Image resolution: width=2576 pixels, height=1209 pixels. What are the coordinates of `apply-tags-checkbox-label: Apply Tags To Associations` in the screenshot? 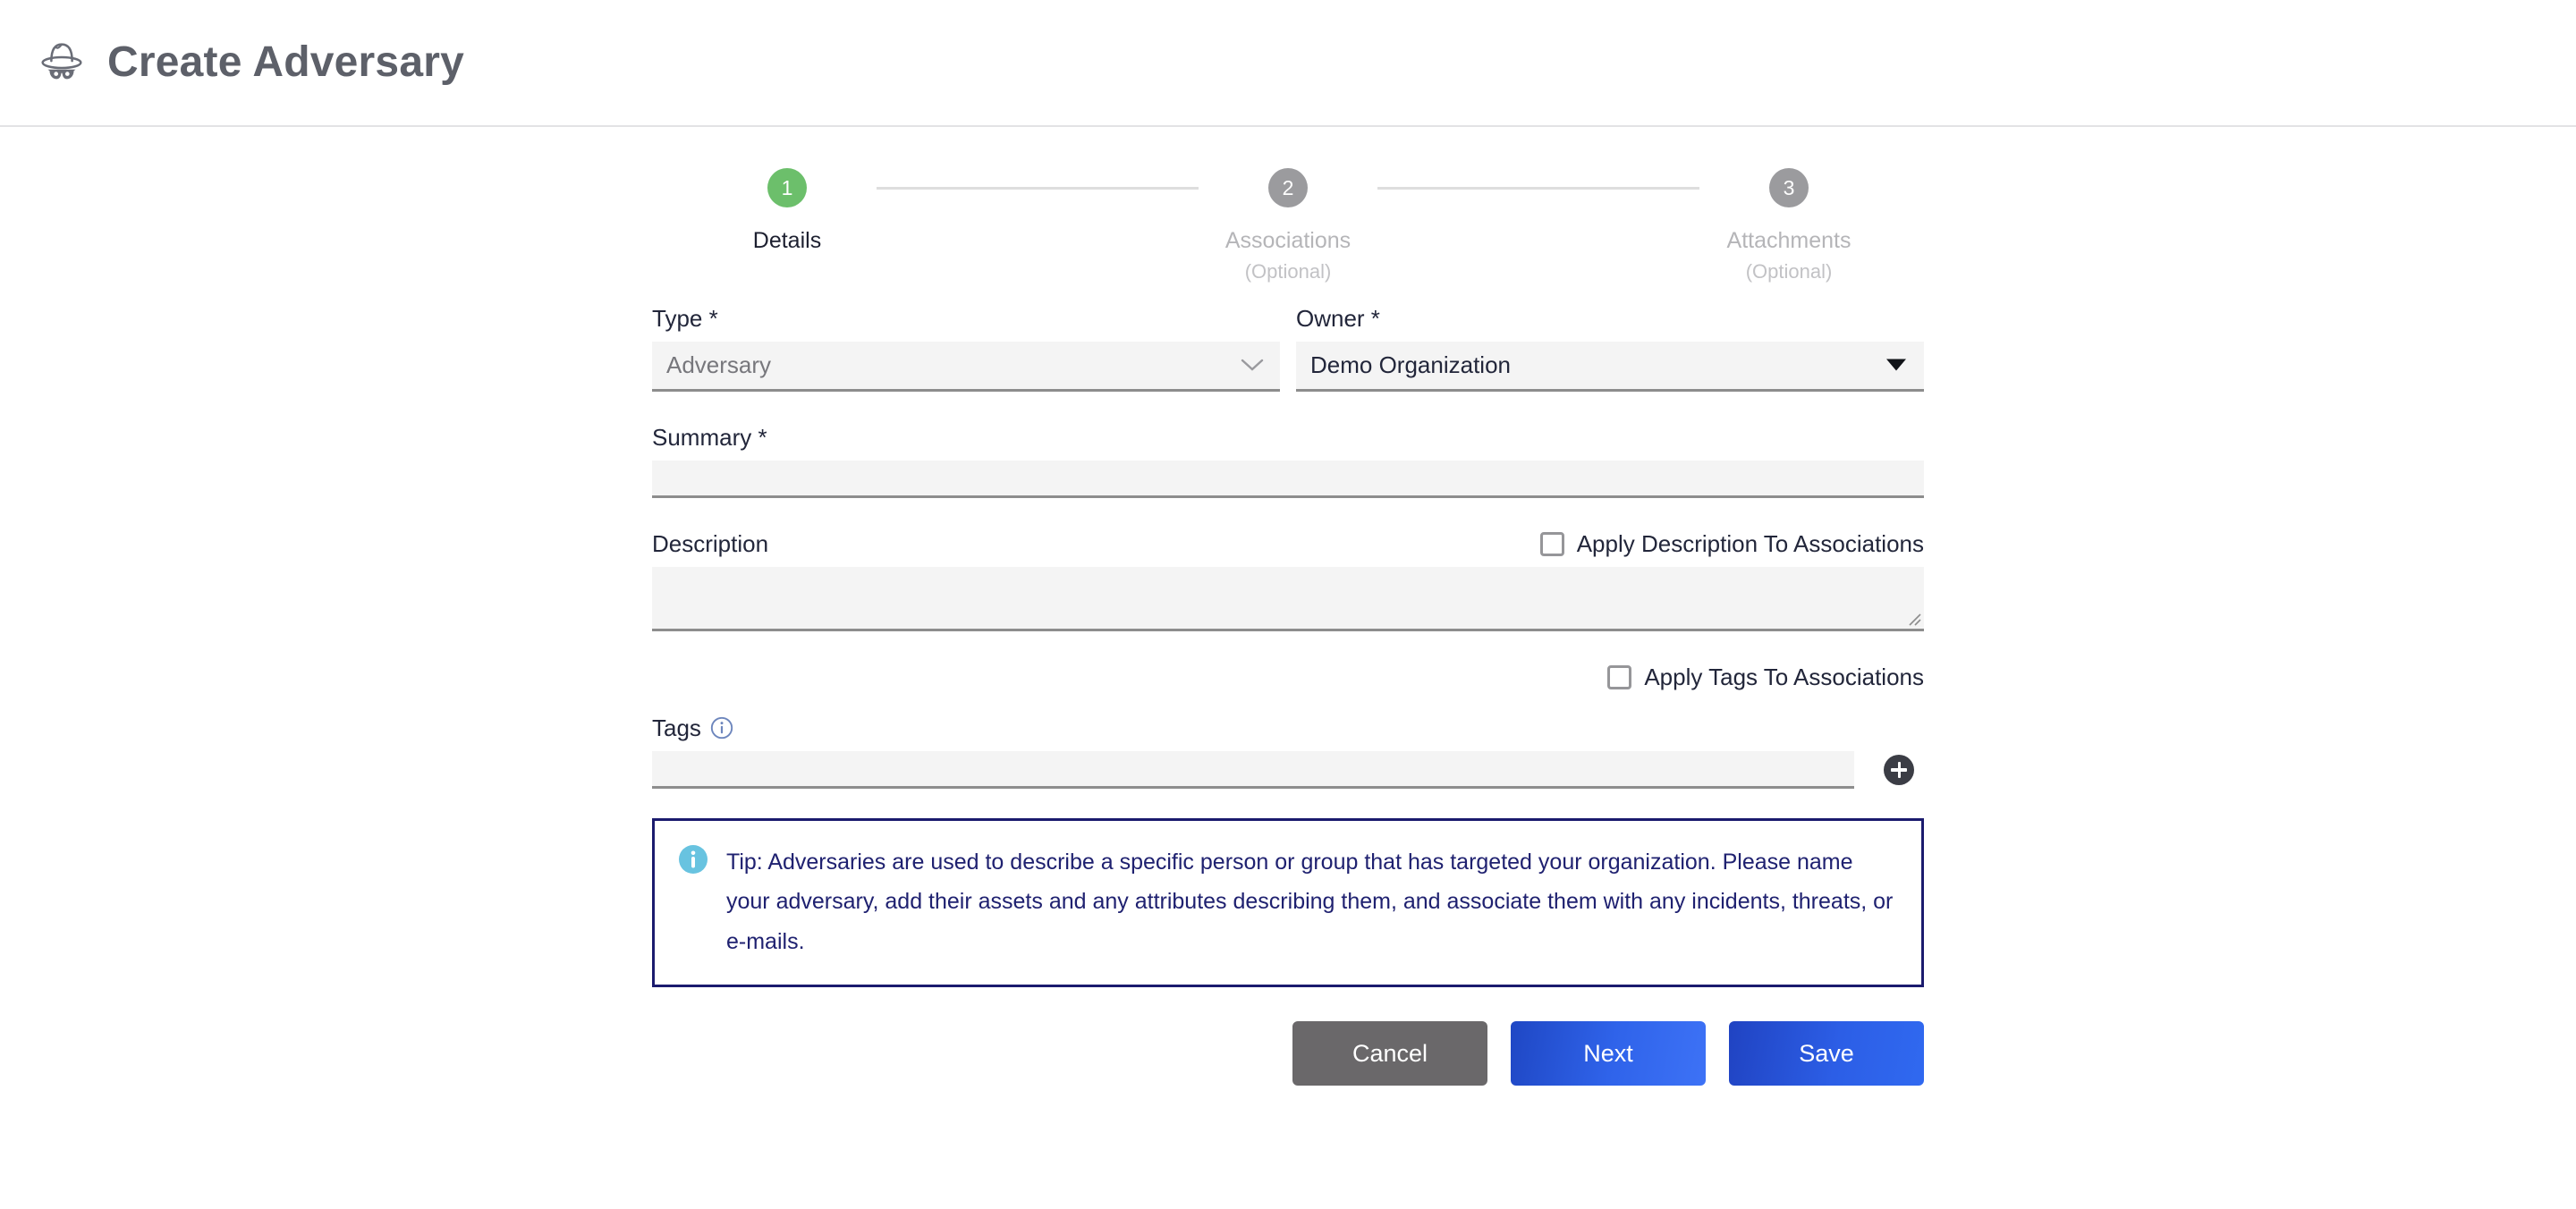 It's located at (1784, 676).